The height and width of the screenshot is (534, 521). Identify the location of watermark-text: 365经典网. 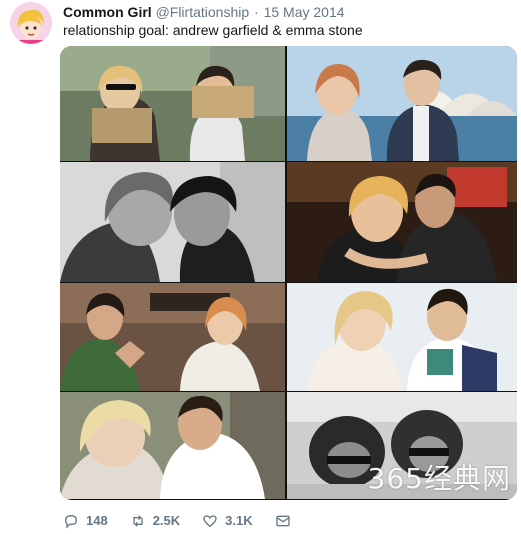
(439, 478).